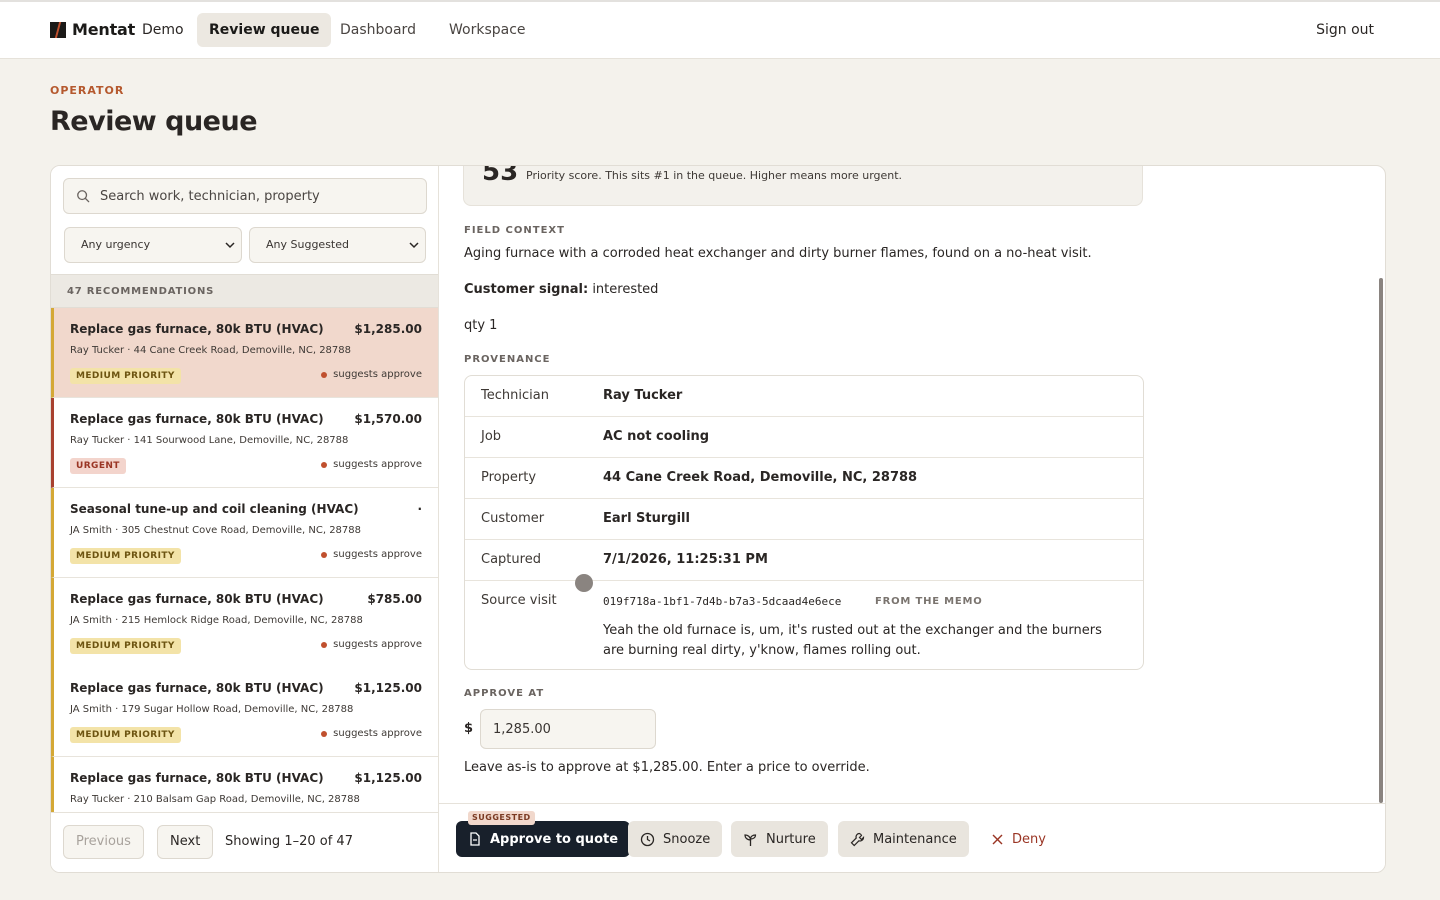 The height and width of the screenshot is (900, 1440). Describe the element at coordinates (584, 583) in the screenshot. I see `mouse-cursor` at that location.